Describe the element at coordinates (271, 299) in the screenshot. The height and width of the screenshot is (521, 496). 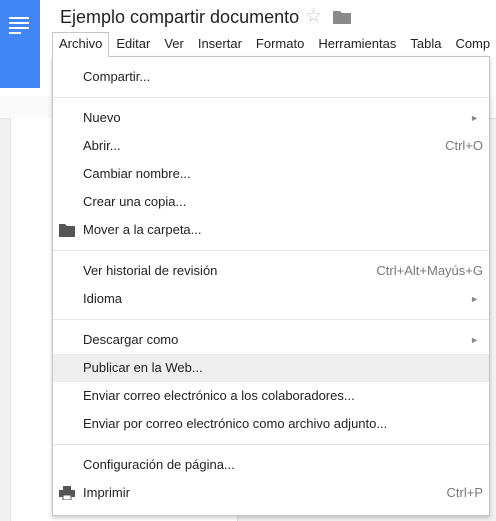
I see `menu-item-language: Idioma ►` at that location.